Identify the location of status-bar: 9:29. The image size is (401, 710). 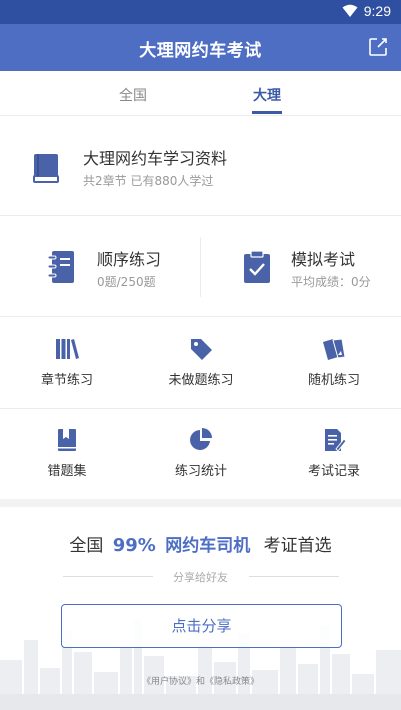
(200, 12).